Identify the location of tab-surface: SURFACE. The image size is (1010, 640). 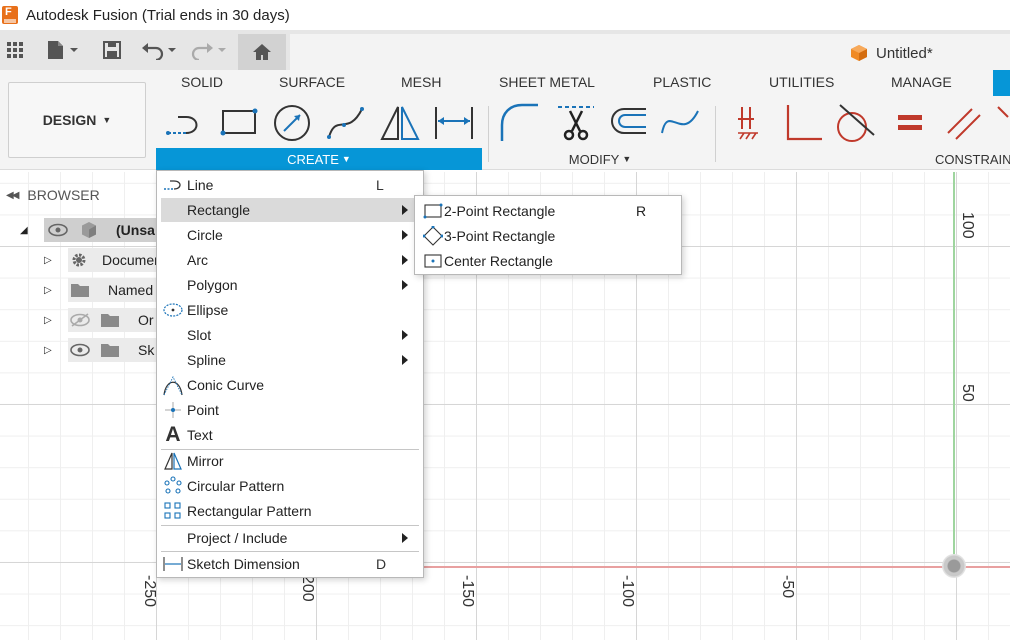
(312, 82).